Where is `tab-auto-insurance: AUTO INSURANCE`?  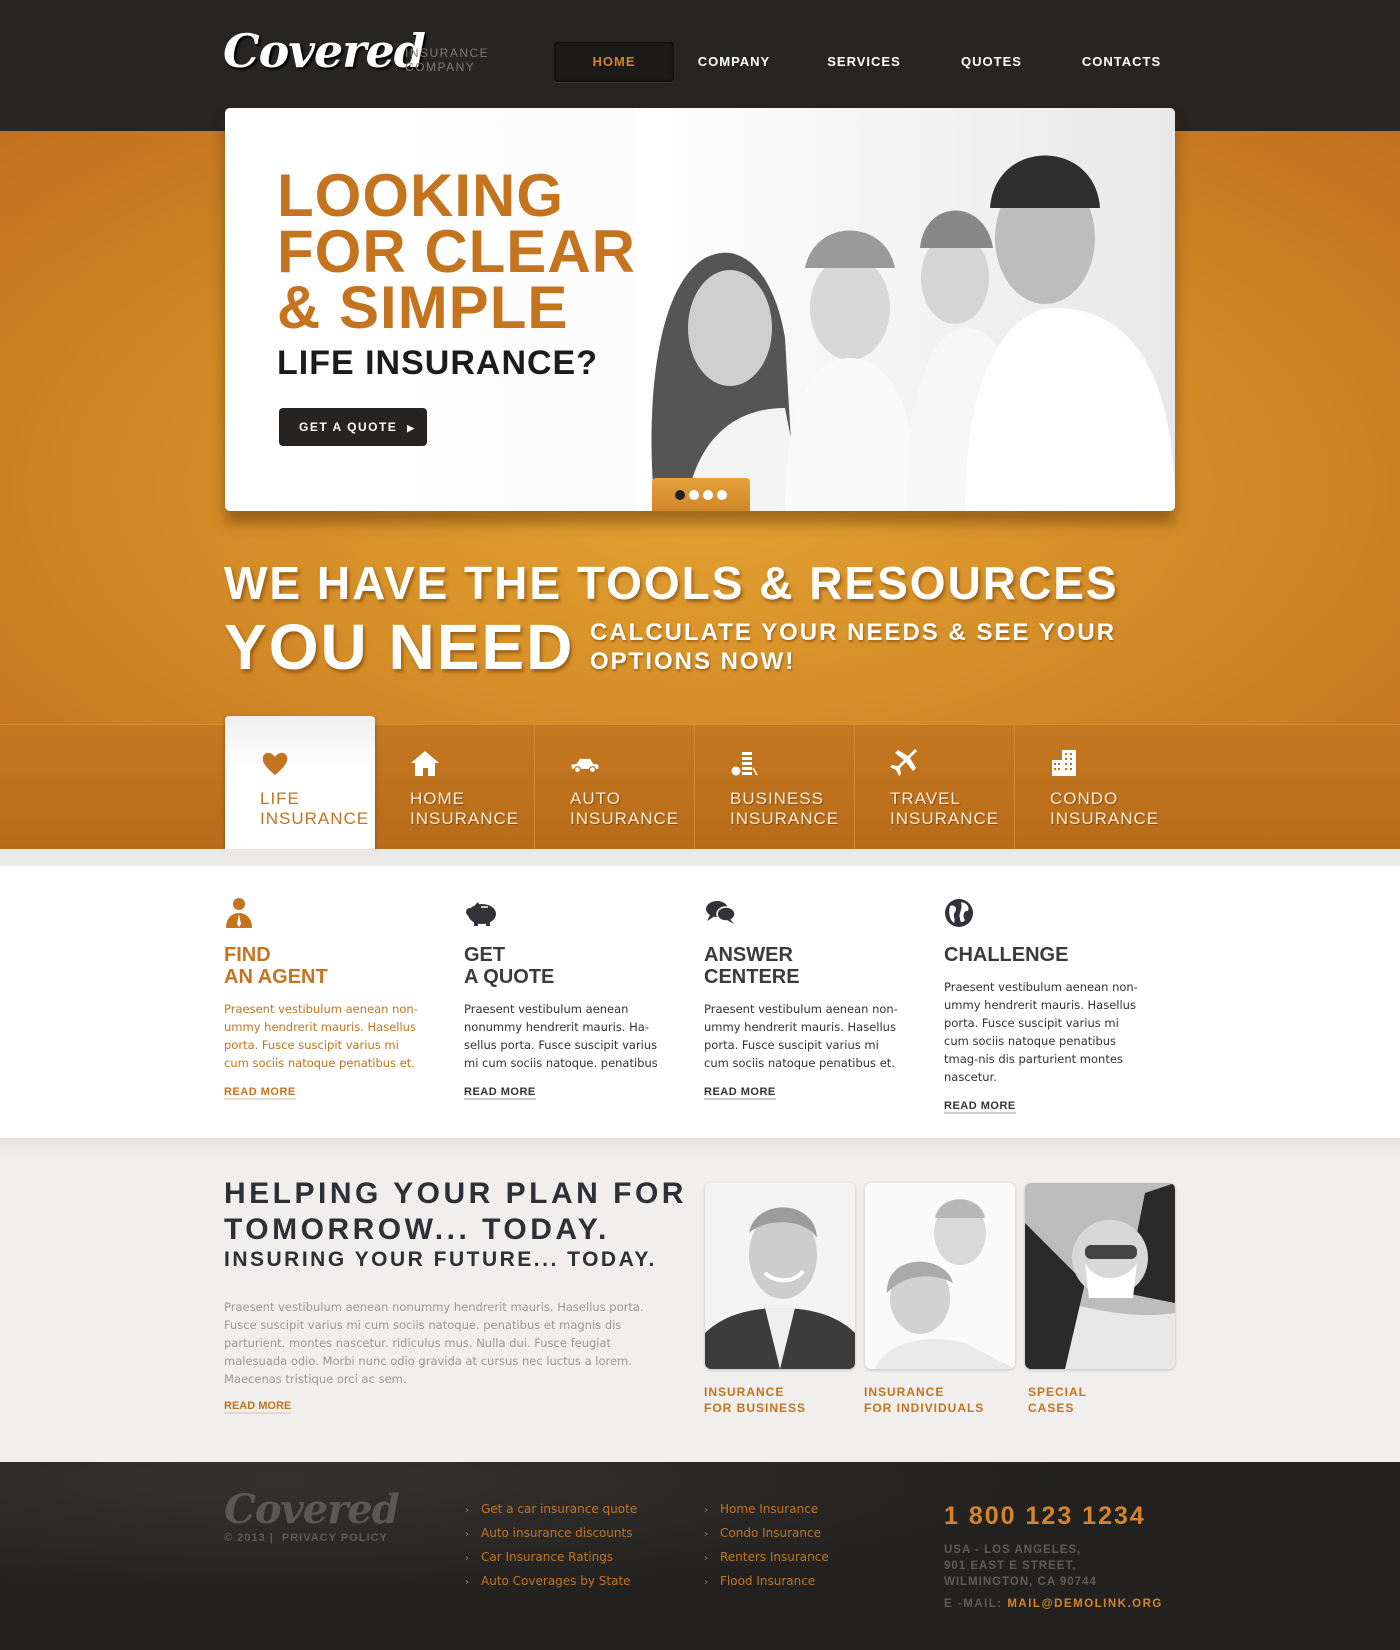
tab-auto-insurance: AUTO INSURANCE is located at coordinates (615, 786).